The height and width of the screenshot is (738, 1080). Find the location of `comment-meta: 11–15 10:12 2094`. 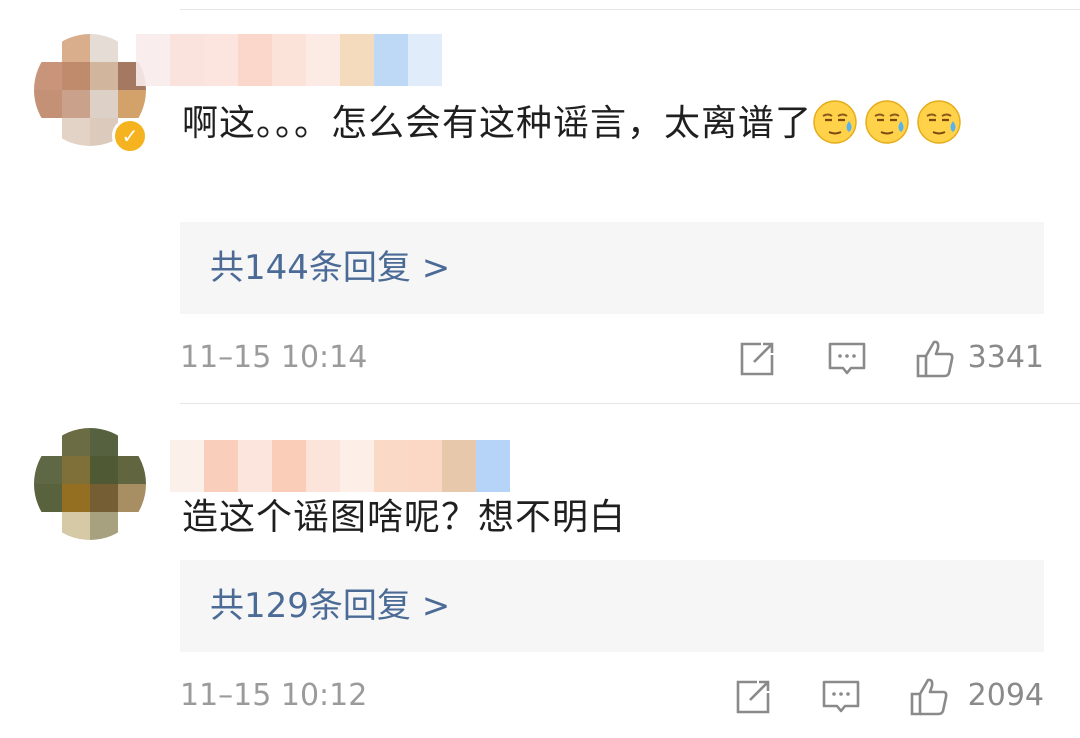

comment-meta: 11–15 10:12 2094 is located at coordinates (612, 698).